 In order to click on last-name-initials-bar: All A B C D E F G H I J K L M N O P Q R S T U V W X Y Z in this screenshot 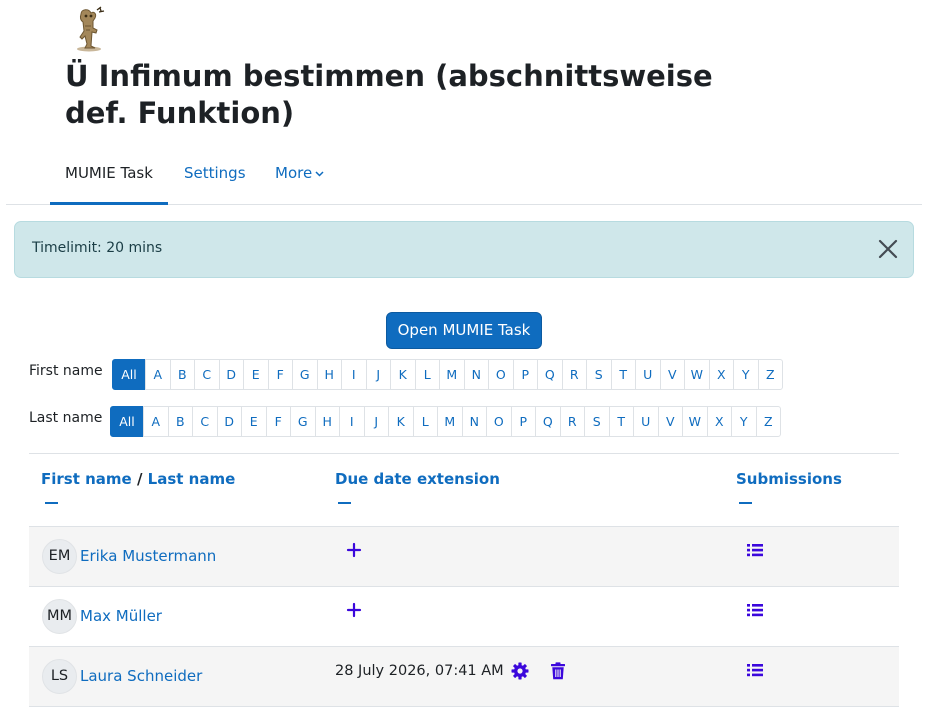, I will do `click(445, 421)`.